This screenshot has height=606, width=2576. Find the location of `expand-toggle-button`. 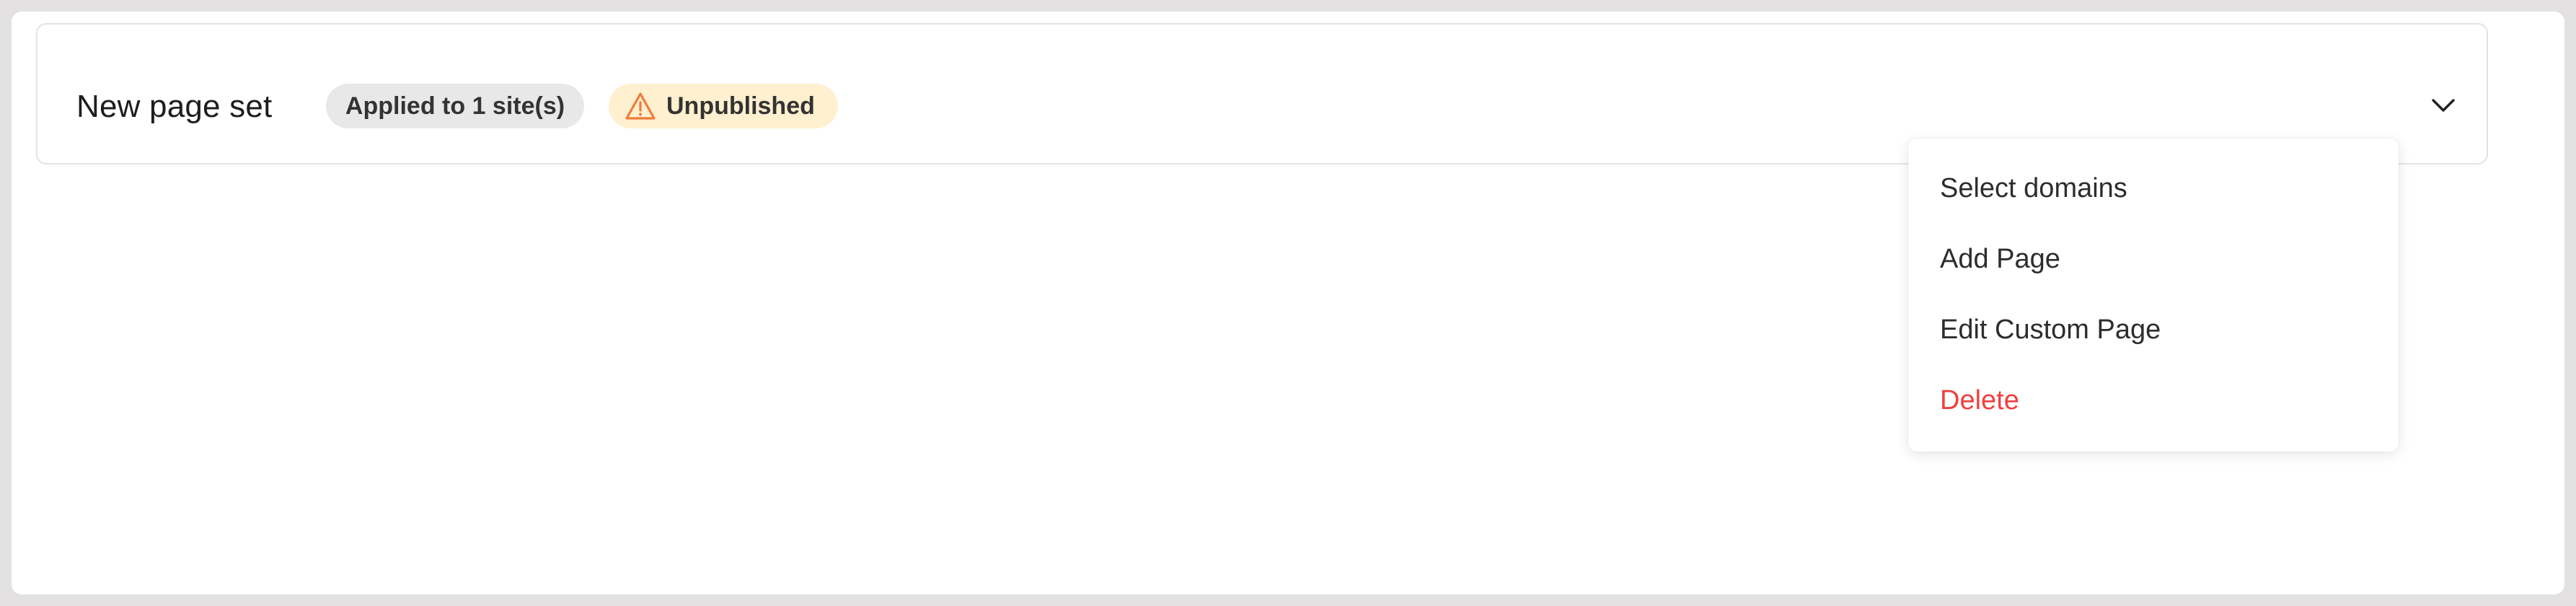

expand-toggle-button is located at coordinates (2443, 105).